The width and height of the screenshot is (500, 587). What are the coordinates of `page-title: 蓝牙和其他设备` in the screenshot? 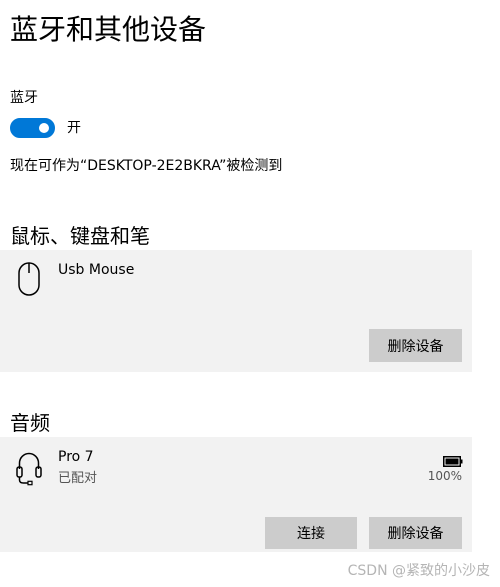 It's located at (108, 29).